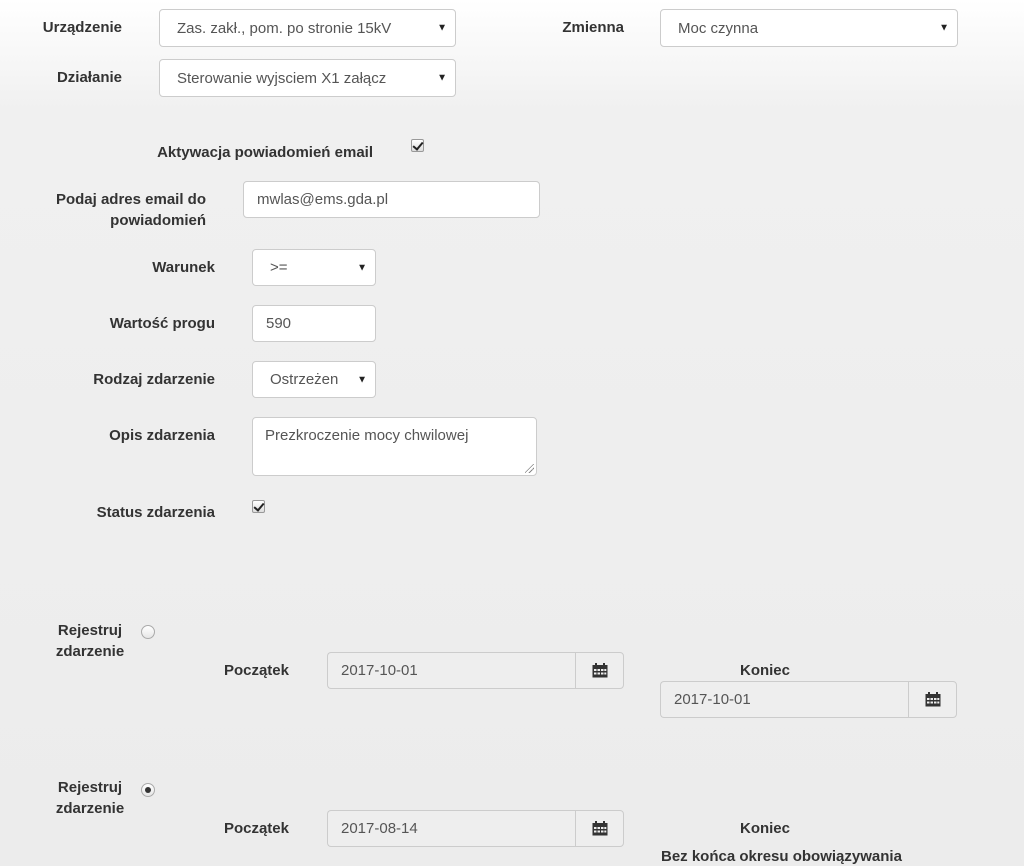 The width and height of the screenshot is (1024, 867). I want to click on event-type-select: Ostrzeżen ▼, so click(314, 379).